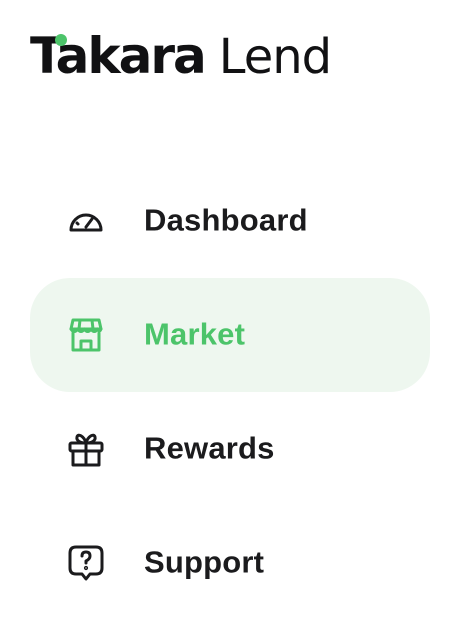 The width and height of the screenshot is (470, 632). I want to click on brand-accent-dot, so click(61, 40).